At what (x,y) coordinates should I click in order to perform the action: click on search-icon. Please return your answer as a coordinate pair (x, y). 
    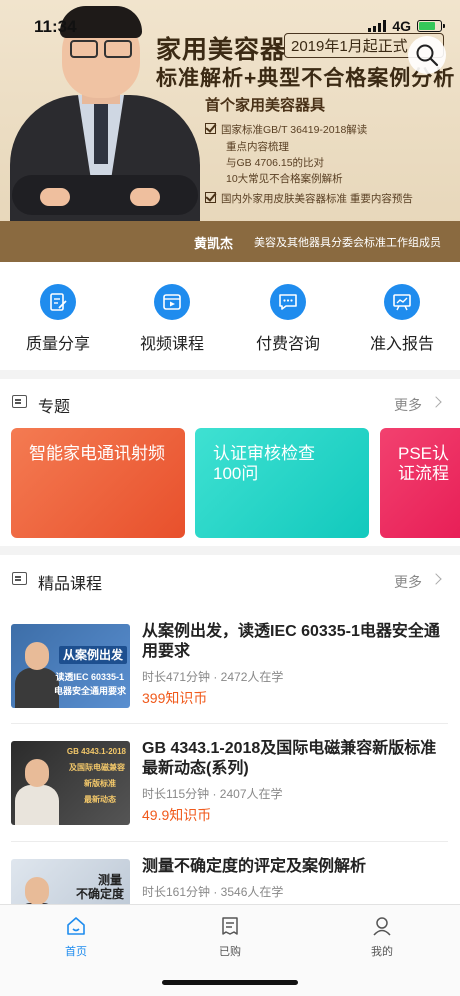
    Looking at the image, I should click on (427, 55).